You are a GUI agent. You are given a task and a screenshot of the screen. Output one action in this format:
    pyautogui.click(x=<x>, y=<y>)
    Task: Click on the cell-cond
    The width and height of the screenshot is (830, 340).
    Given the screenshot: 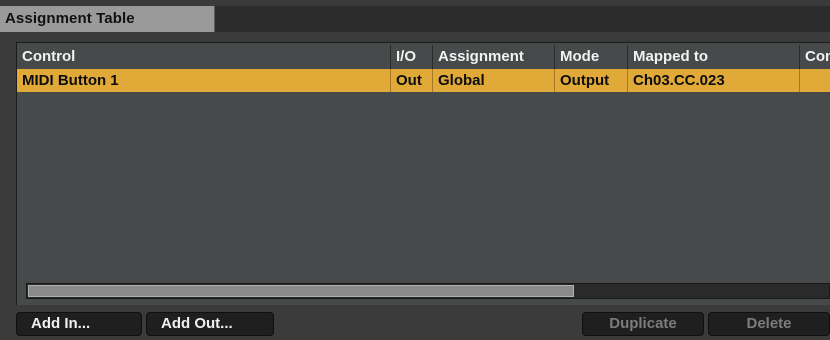 What is the action you would take?
    pyautogui.click(x=815, y=80)
    